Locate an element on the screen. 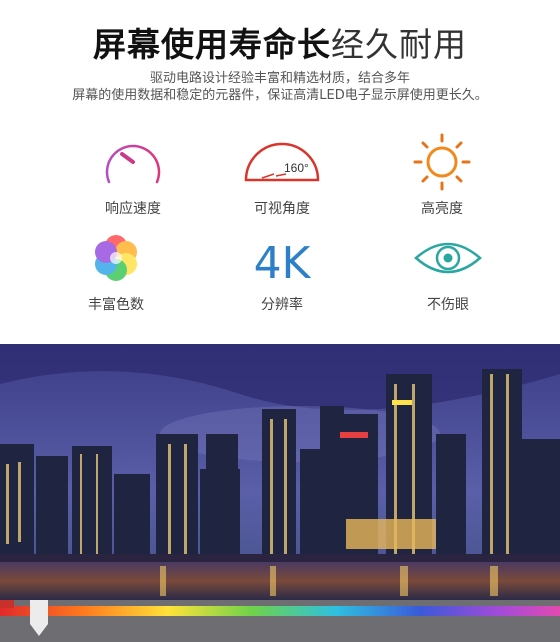 The width and height of the screenshot is (560, 642). description-line-1: 驱动电路设计经验丰富和精选材质，结合多年 is located at coordinates (279, 78).